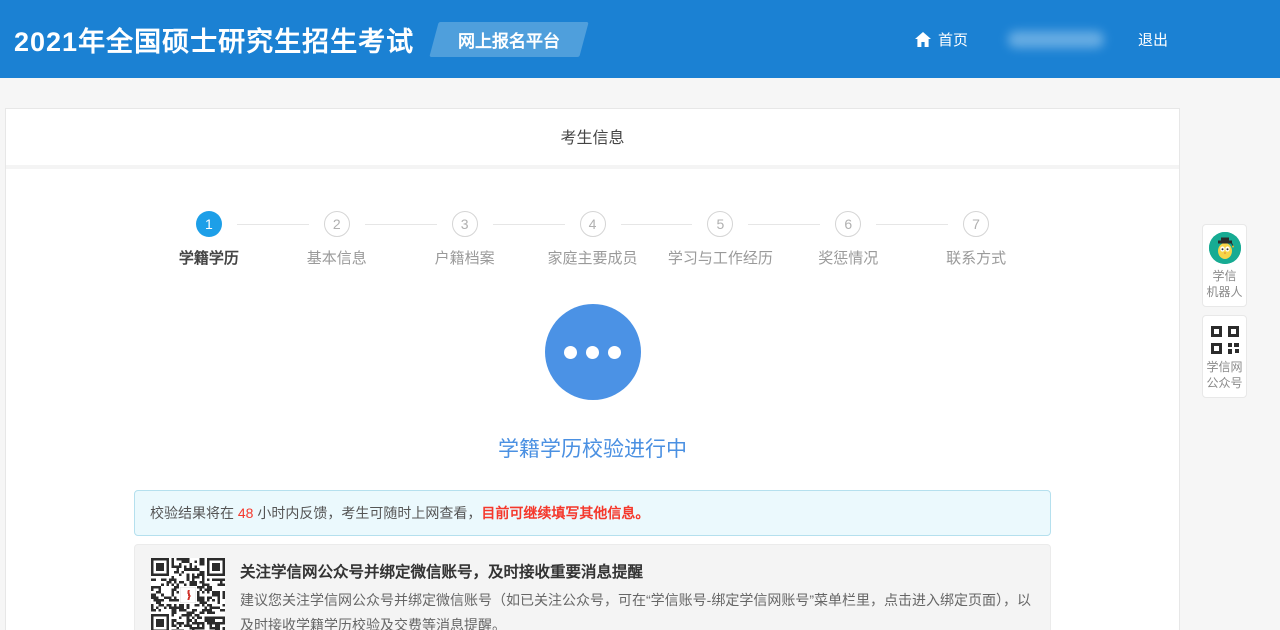  What do you see at coordinates (1224, 340) in the screenshot?
I see `qr-code-icon` at bounding box center [1224, 340].